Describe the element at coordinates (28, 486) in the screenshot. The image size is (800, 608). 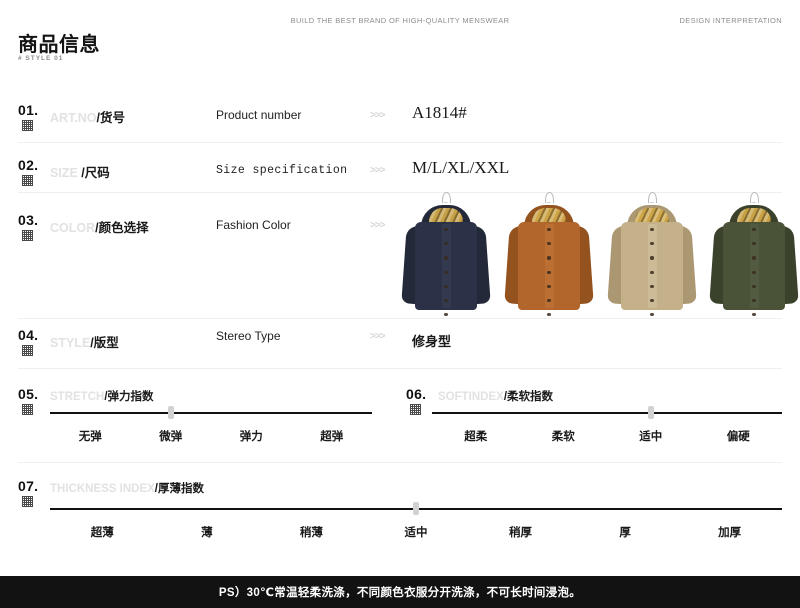
I see `row-number: 07.` at that location.